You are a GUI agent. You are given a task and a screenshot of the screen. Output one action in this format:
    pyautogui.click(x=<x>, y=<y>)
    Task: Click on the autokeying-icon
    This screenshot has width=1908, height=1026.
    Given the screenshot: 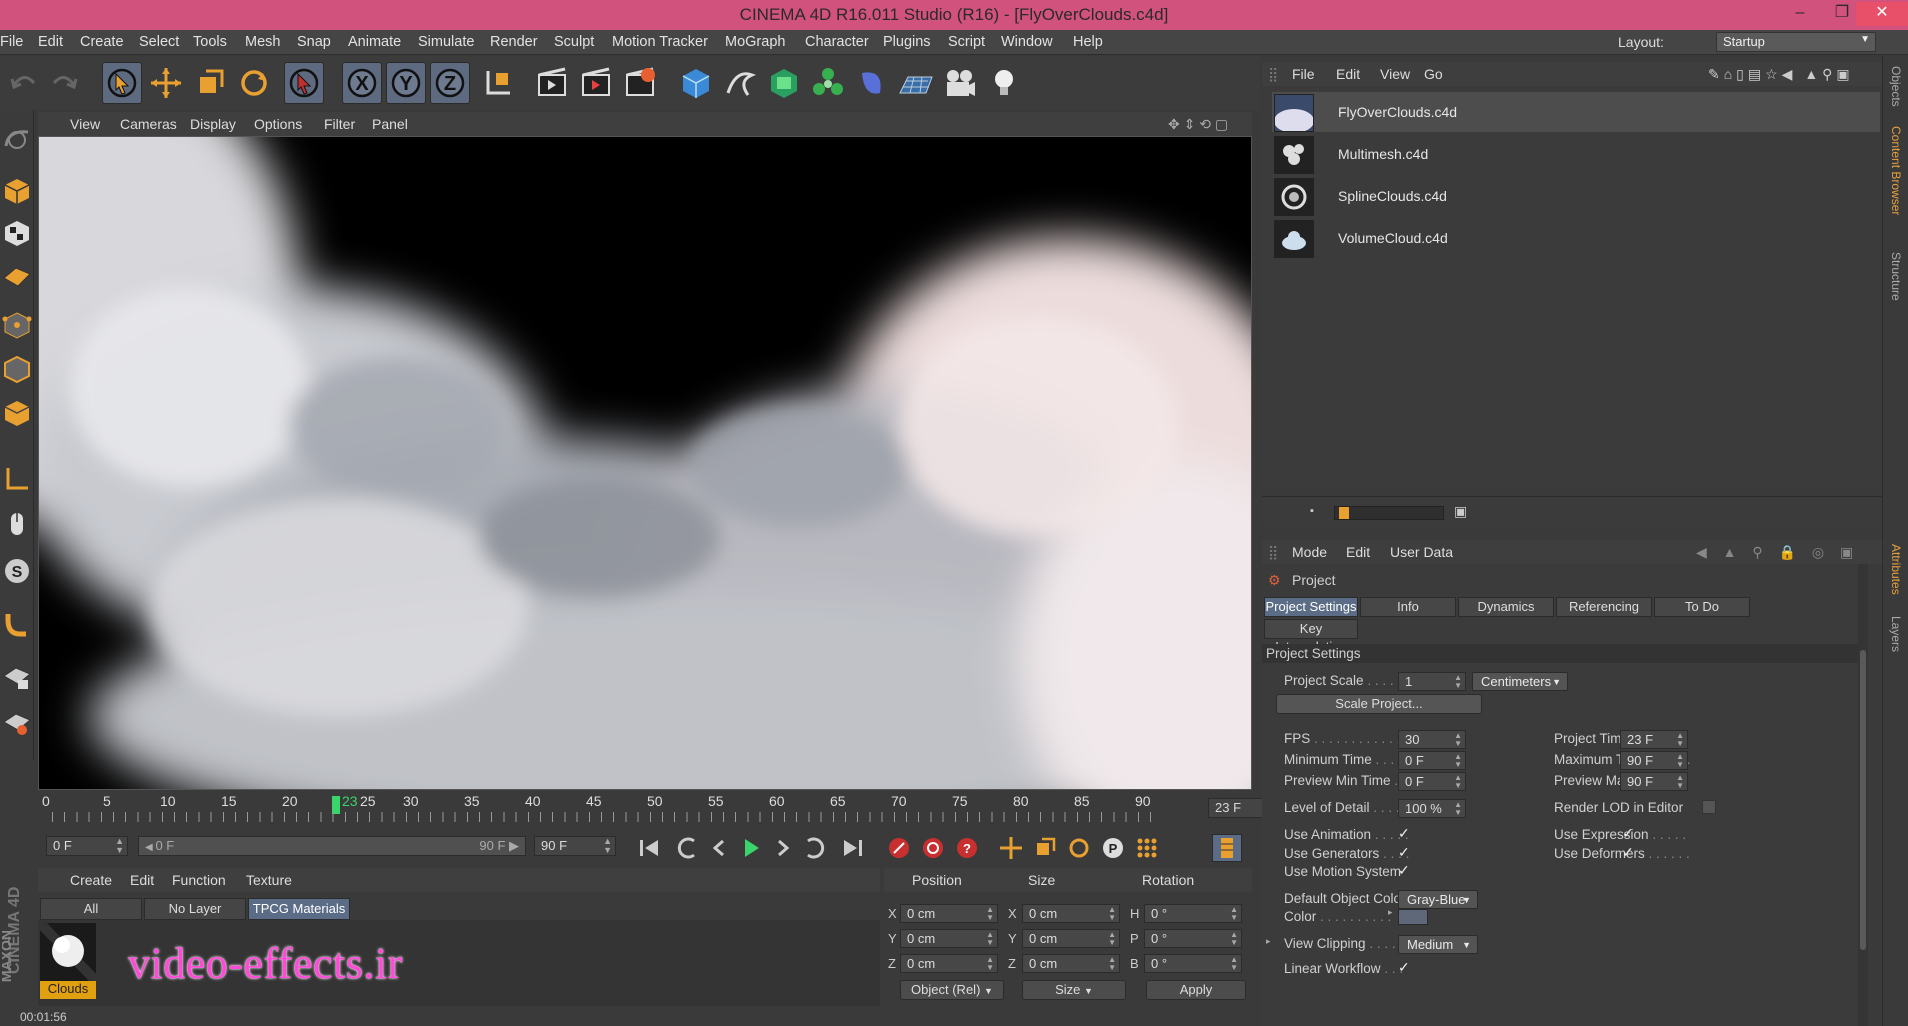 What is the action you would take?
    pyautogui.click(x=933, y=848)
    